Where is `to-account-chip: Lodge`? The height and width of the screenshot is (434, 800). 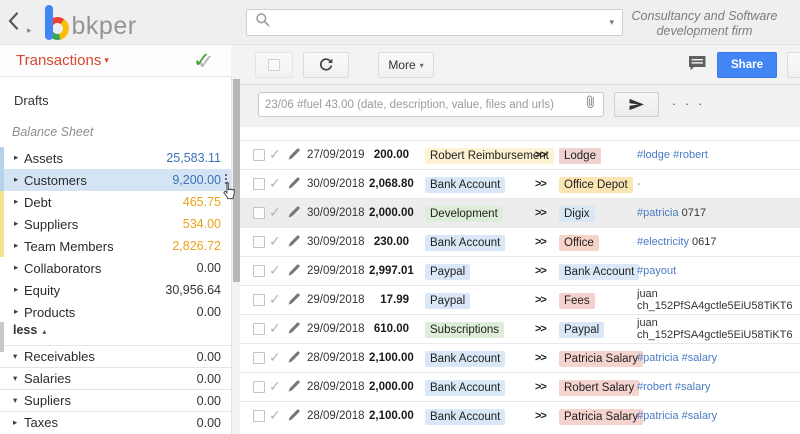 to-account-chip: Lodge is located at coordinates (580, 156).